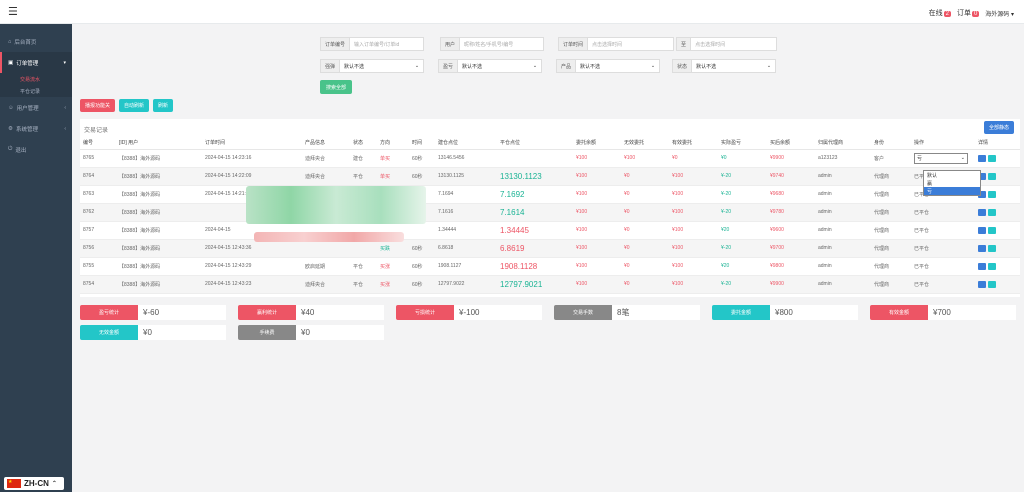 Image resolution: width=1024 pixels, height=492 pixels. What do you see at coordinates (952, 183) in the screenshot?
I see `dropdown-option-win: 赢` at bounding box center [952, 183].